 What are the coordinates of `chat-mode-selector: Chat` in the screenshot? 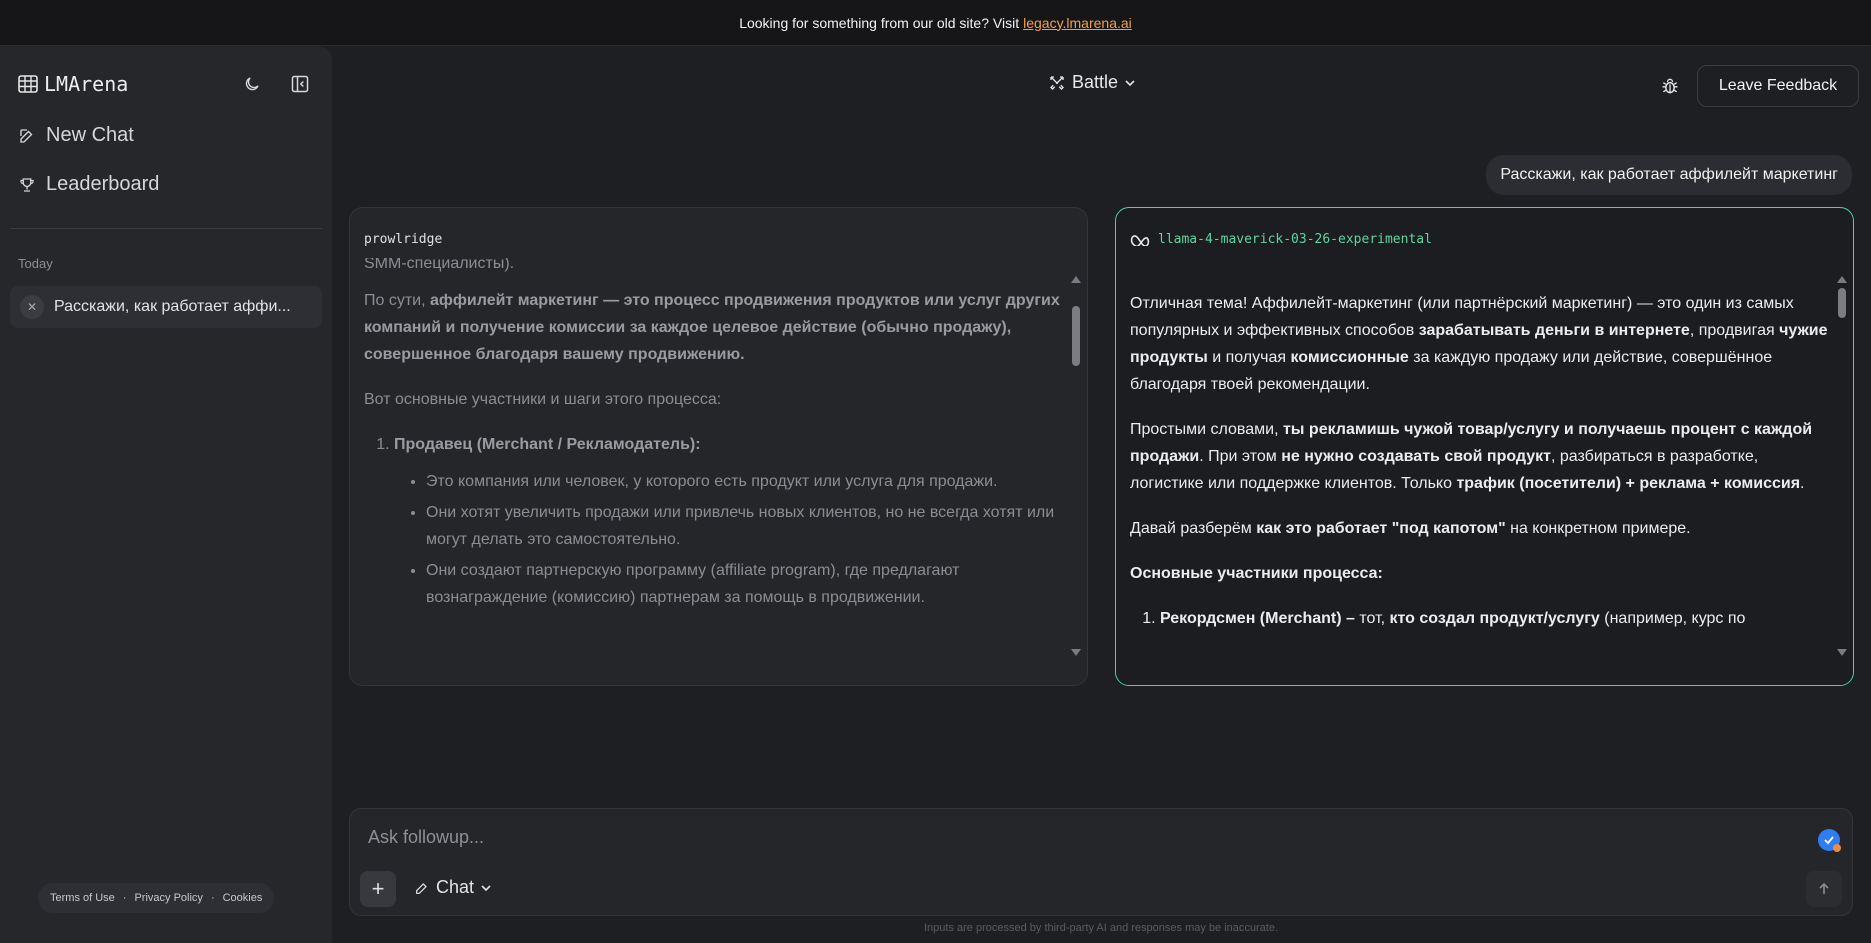 It's located at (453, 887).